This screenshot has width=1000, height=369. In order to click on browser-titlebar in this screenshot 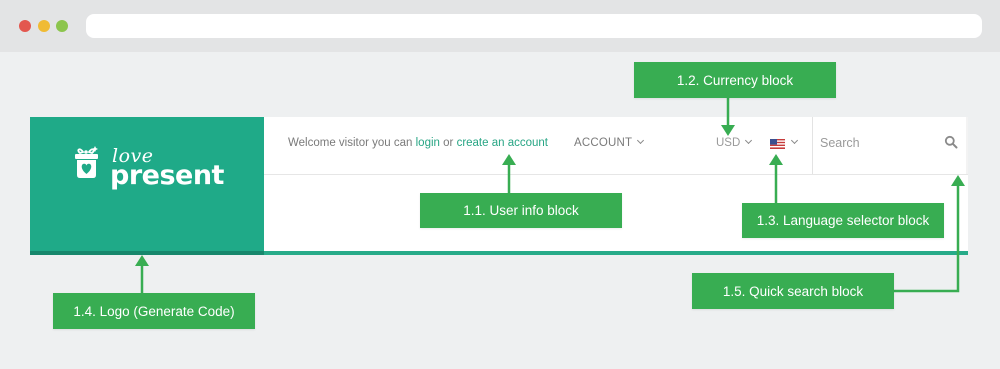, I will do `click(500, 26)`.